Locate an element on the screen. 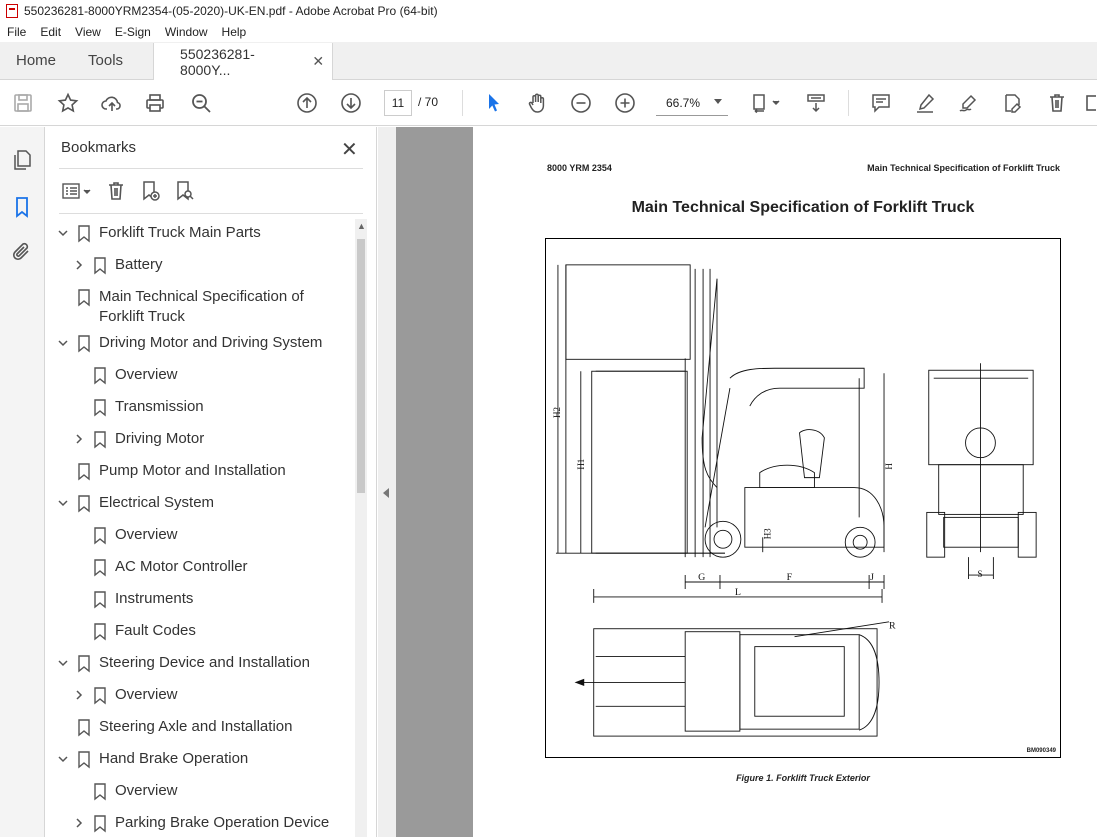  scrollbar-thumb is located at coordinates (361, 366).